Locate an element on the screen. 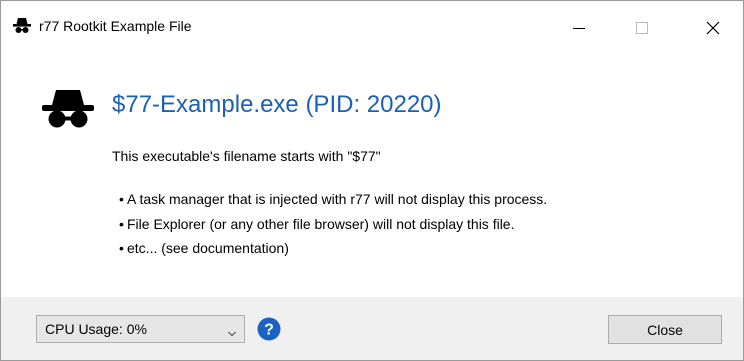 This screenshot has width=744, height=361. list-item: • etc... (see documentation) is located at coordinates (204, 248).